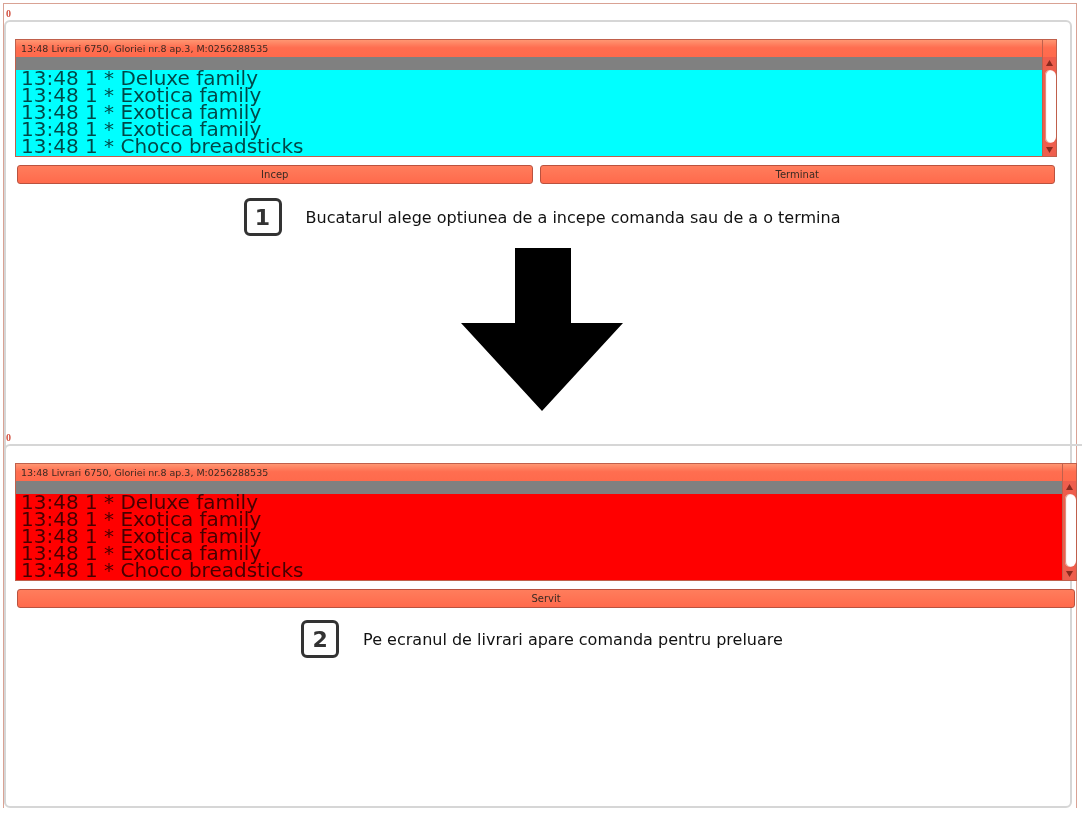 The width and height of the screenshot is (1082, 816). What do you see at coordinates (797, 174) in the screenshot?
I see `action-button: Terminat` at bounding box center [797, 174].